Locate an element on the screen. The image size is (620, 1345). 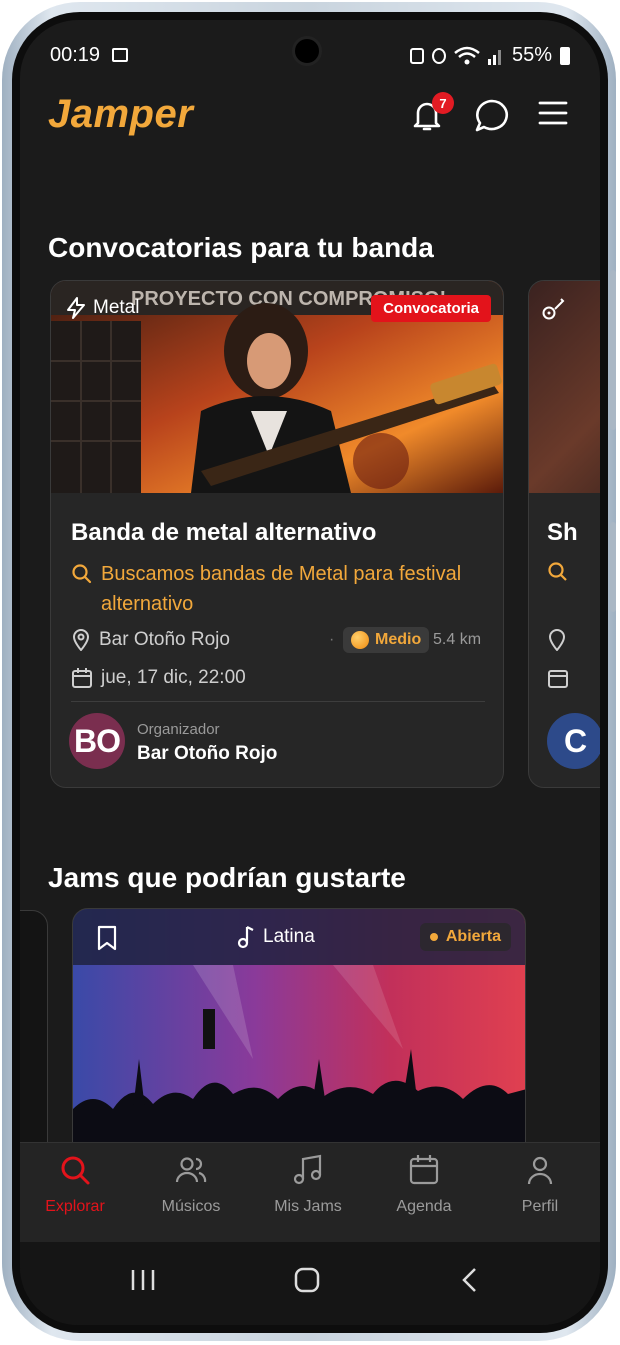
nav-label: Agenda is located at coordinates (424, 1206).